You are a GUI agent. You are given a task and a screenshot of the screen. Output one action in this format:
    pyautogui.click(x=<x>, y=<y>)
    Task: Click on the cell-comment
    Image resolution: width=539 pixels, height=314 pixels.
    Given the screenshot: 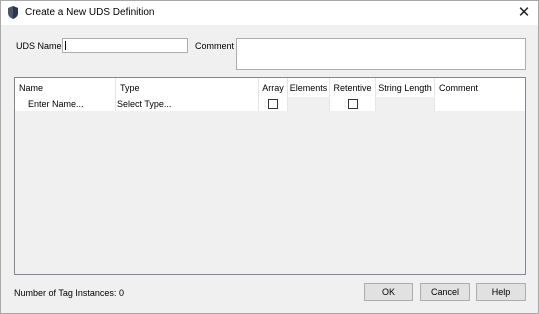 What is the action you would take?
    pyautogui.click(x=480, y=104)
    